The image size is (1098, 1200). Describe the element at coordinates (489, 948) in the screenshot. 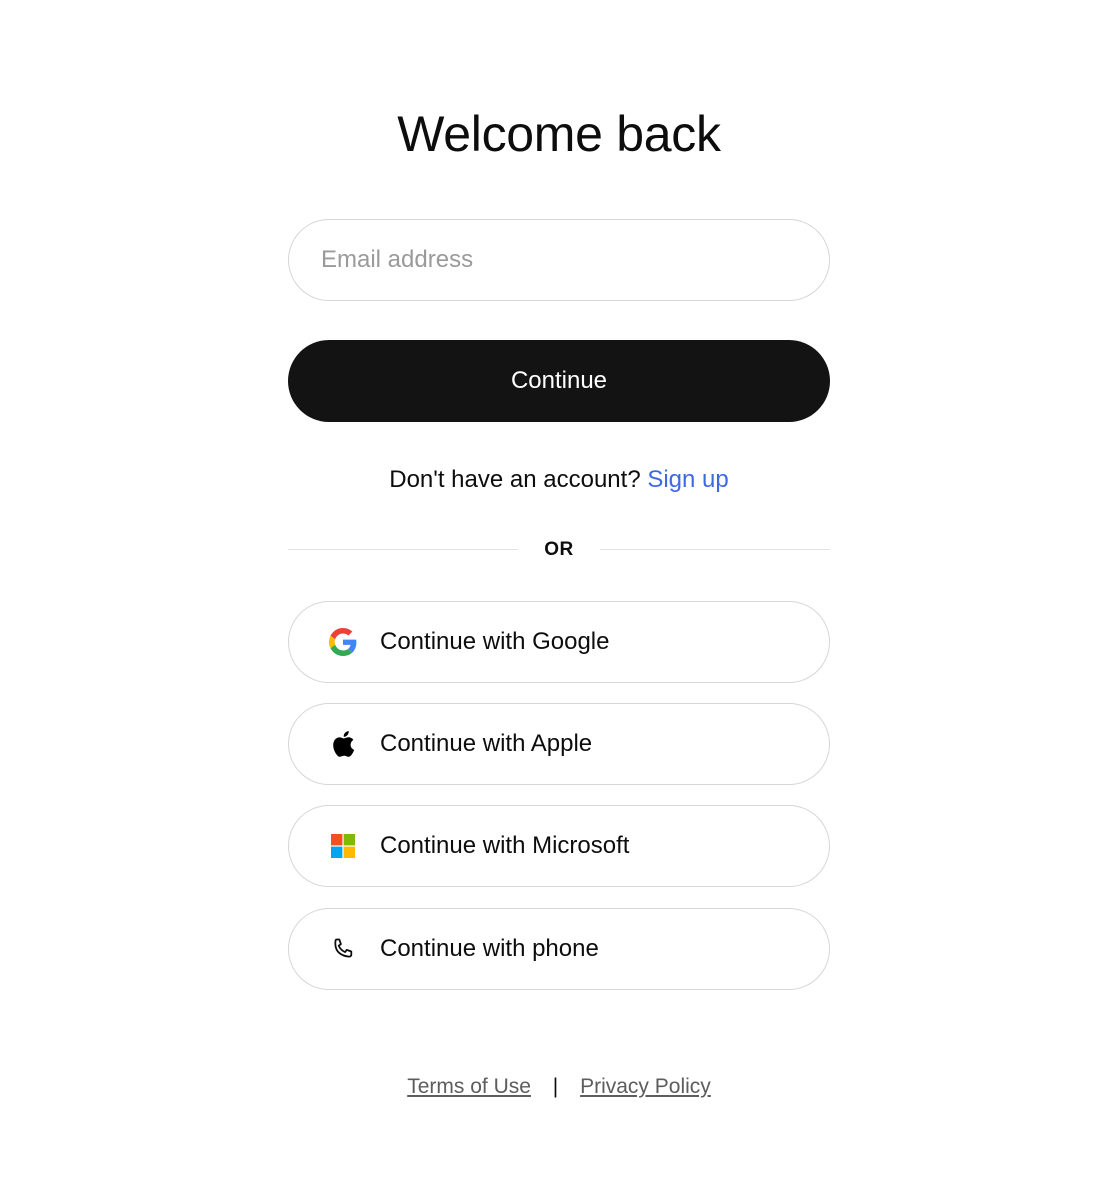

I see `phone-button-label: Continue with phone` at that location.